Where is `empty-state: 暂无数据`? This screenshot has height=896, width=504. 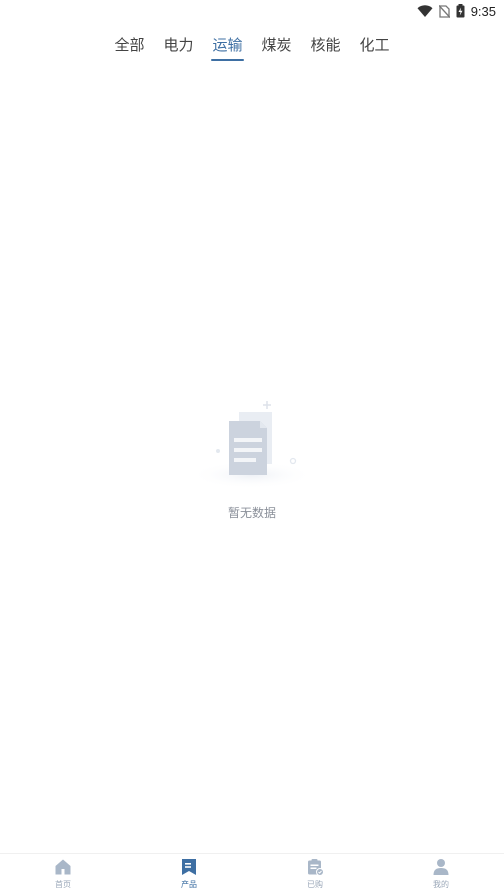 empty-state: 暂无数据 is located at coordinates (252, 458).